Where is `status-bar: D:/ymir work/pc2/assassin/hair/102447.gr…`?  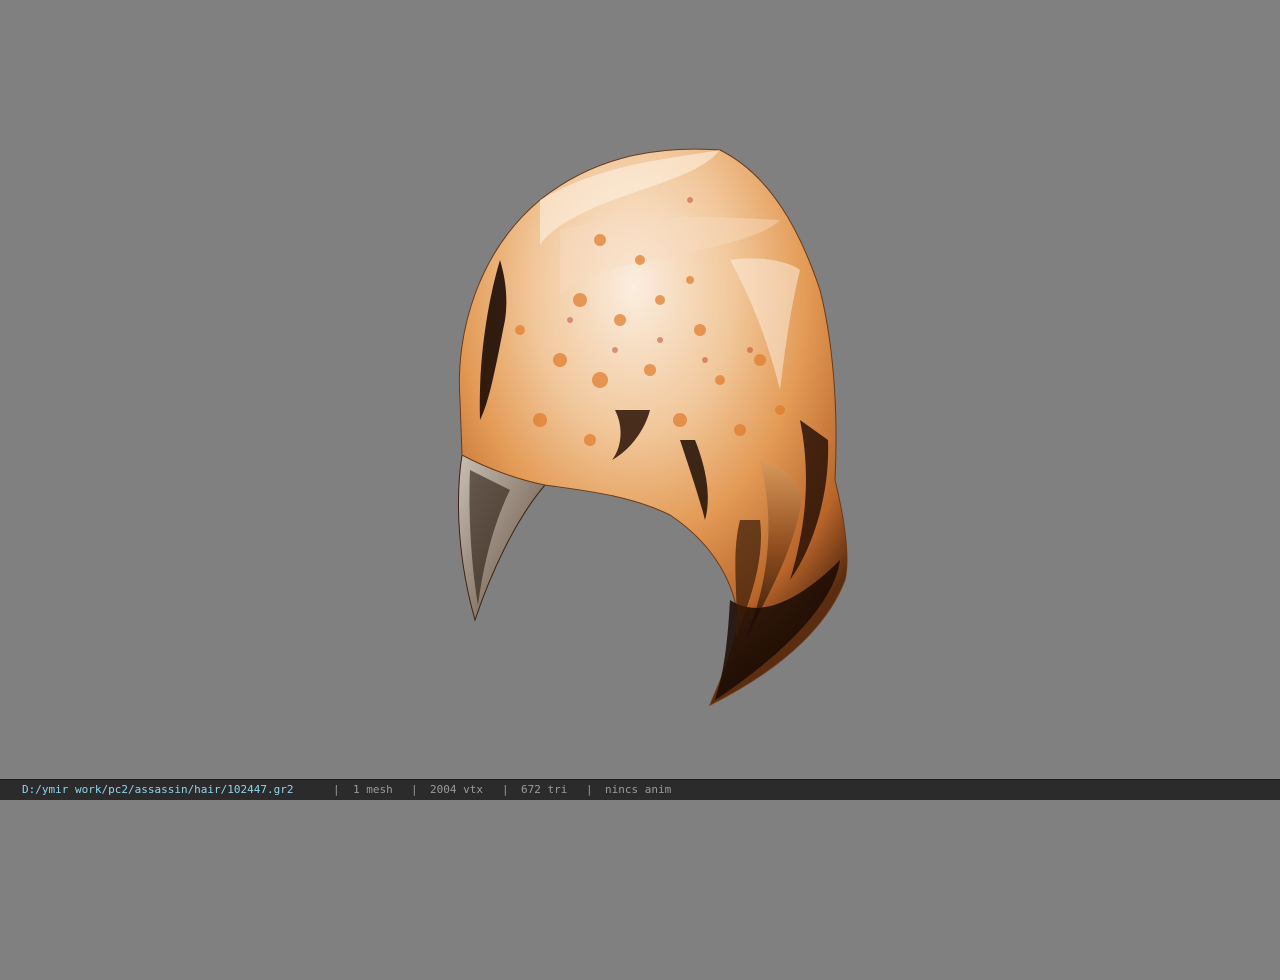
status-bar: D:/ymir work/pc2/assassin/hair/102447.gr… is located at coordinates (640, 789).